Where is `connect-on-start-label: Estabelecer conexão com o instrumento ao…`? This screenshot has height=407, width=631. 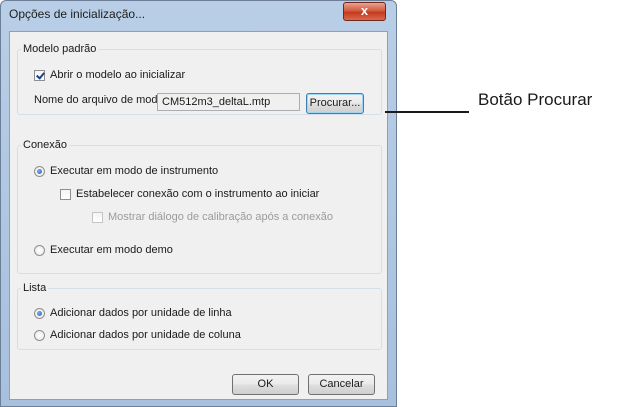 connect-on-start-label: Estabelecer conexão com o instrumento ao… is located at coordinates (198, 194).